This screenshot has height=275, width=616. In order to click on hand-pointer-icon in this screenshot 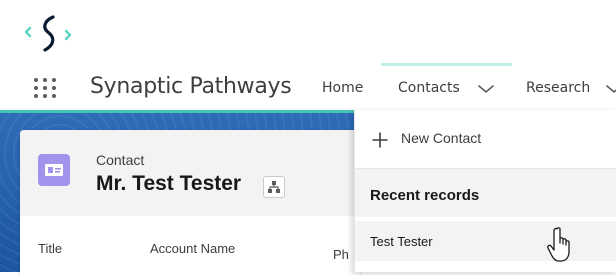, I will do `click(558, 244)`.